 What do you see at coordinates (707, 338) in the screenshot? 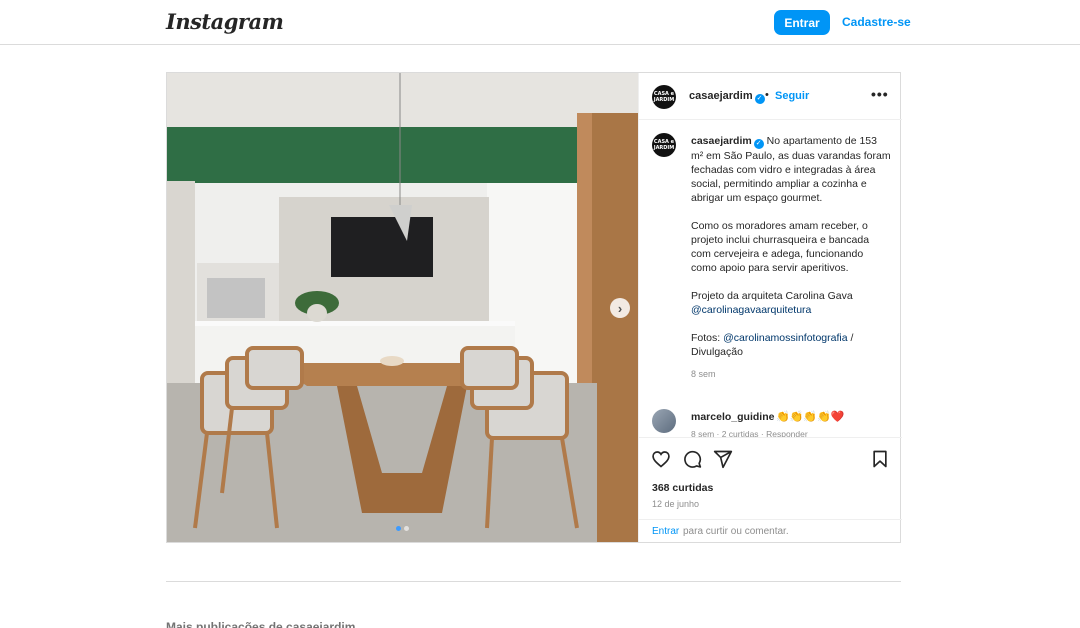
I see `photo-credit-text: Fotos:` at bounding box center [707, 338].